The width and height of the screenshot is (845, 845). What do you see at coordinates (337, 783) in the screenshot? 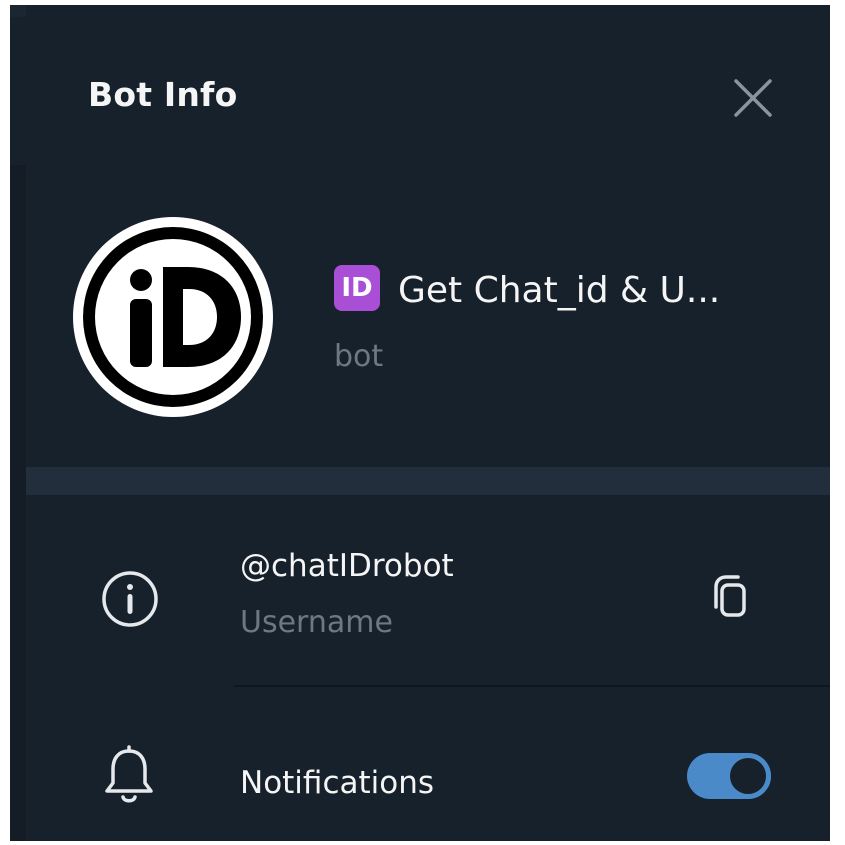
I see `notifications-label: Notifications` at bounding box center [337, 783].